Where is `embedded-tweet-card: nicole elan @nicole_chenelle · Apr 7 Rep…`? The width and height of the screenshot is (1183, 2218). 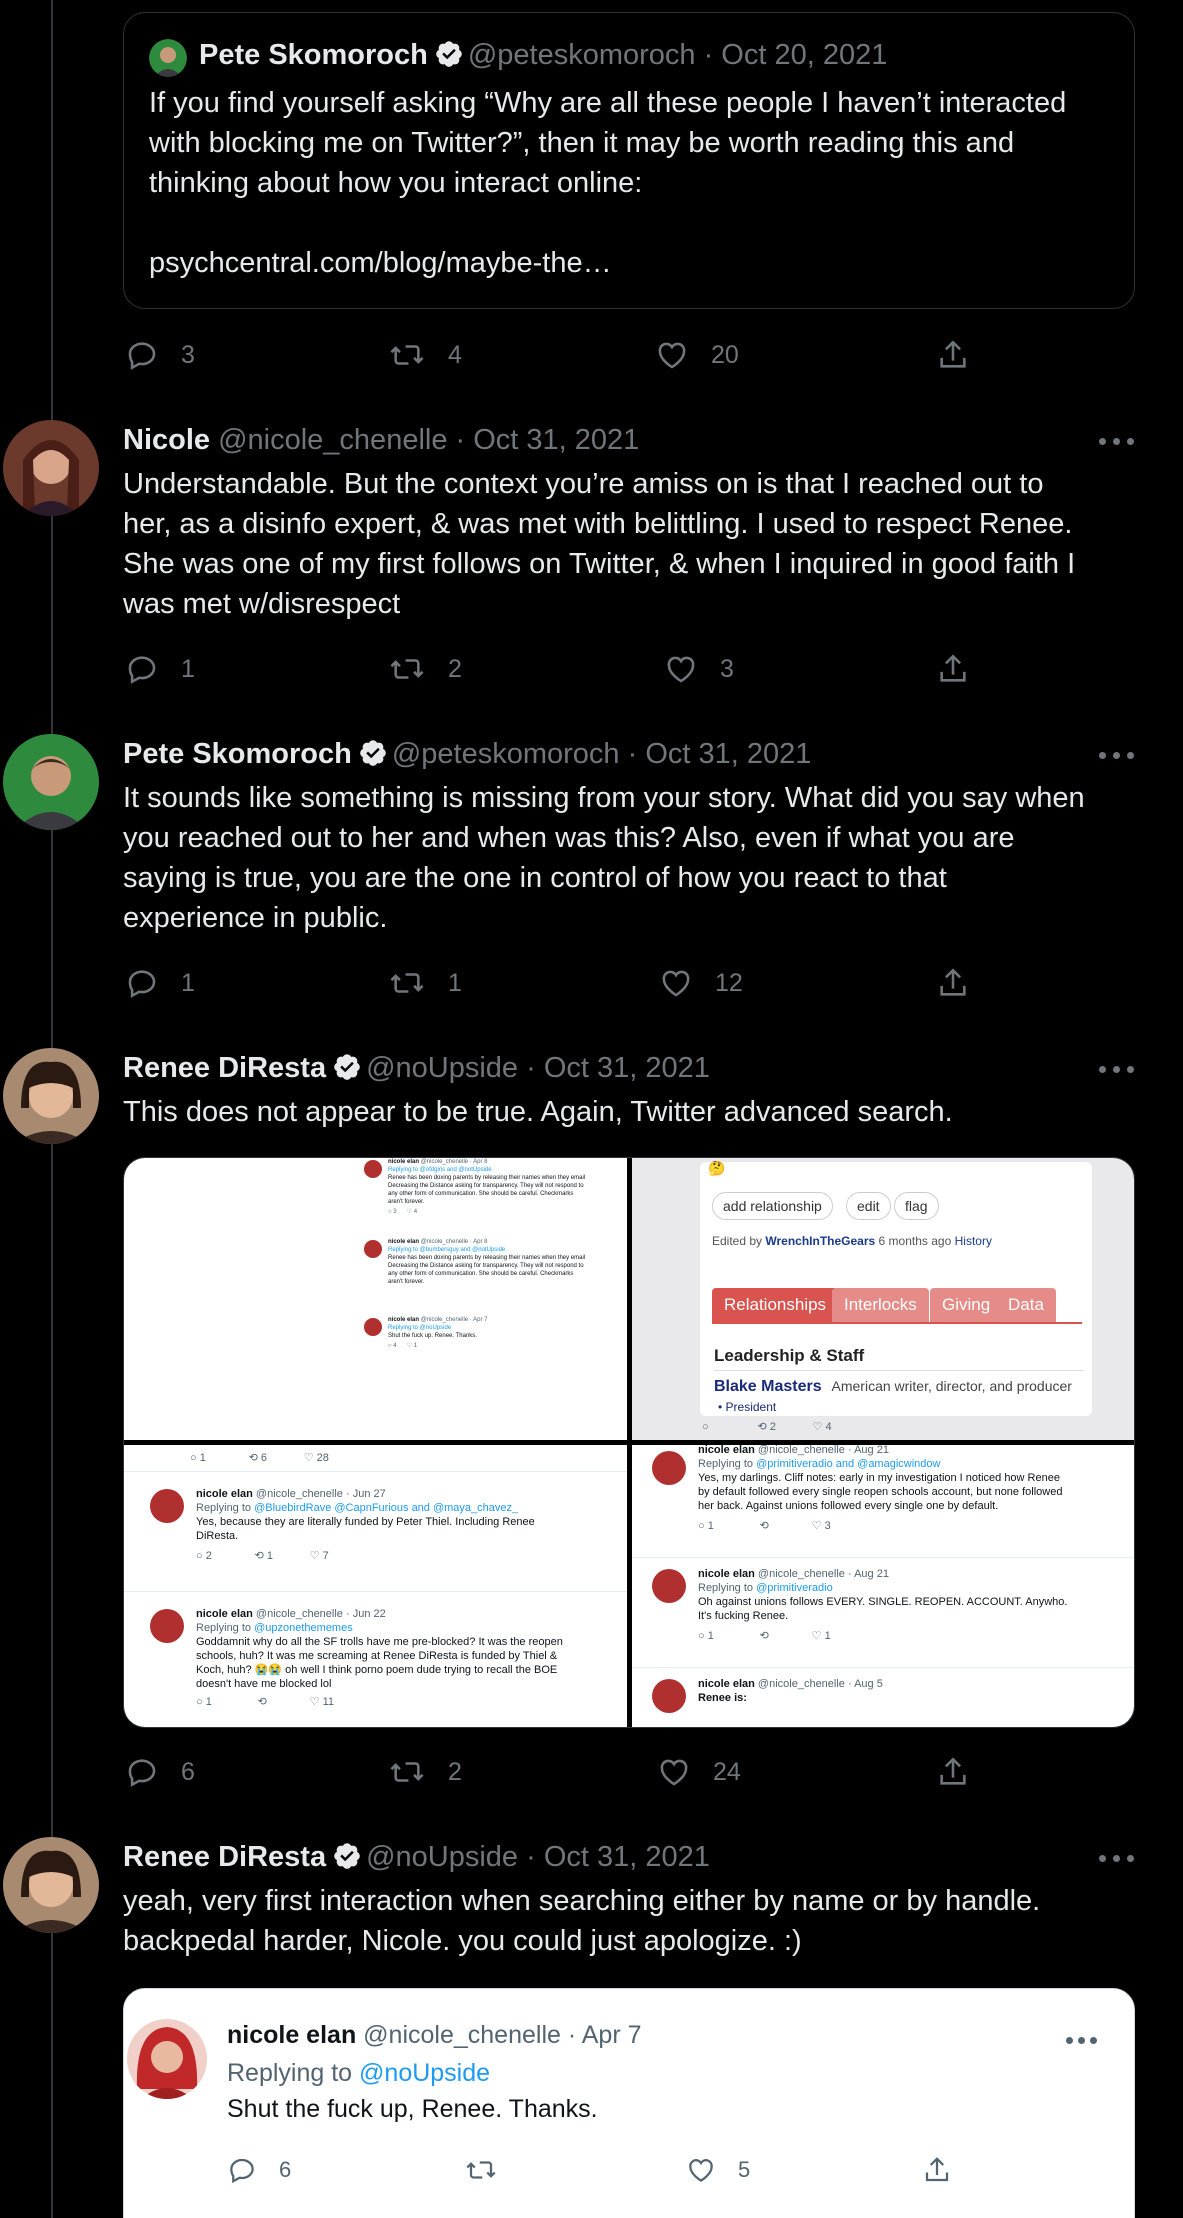
embedded-tweet-card: nicole elan @nicole_chenelle · Apr 7 Rep… is located at coordinates (629, 2103).